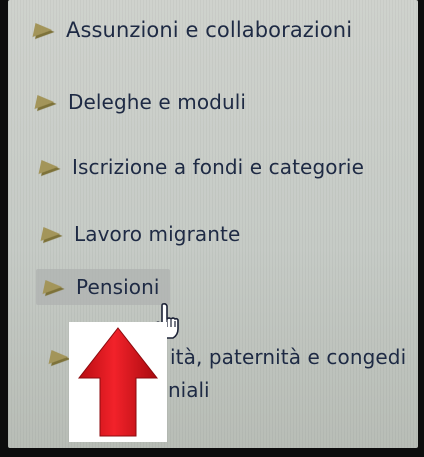 The width and height of the screenshot is (424, 457). I want to click on menu-item-pensioni: Pensioni, so click(103, 287).